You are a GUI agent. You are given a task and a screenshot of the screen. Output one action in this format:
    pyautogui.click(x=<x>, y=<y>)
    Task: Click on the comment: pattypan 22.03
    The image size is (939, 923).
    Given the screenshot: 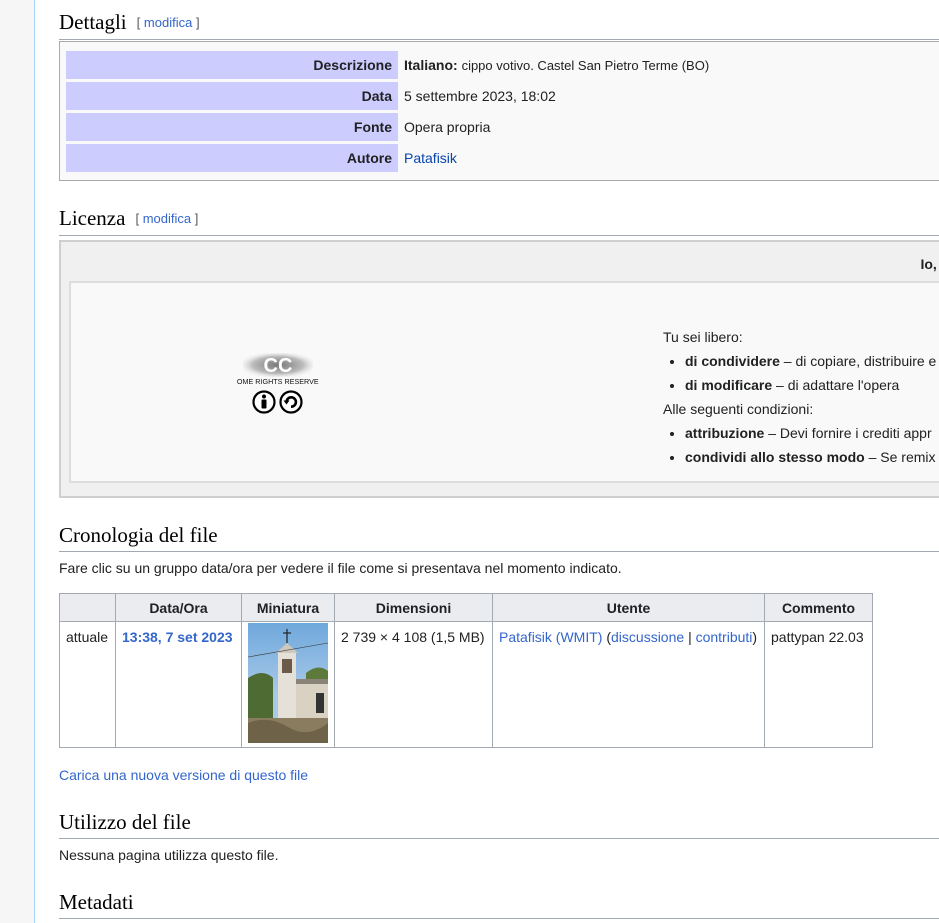 What is the action you would take?
    pyautogui.click(x=818, y=684)
    